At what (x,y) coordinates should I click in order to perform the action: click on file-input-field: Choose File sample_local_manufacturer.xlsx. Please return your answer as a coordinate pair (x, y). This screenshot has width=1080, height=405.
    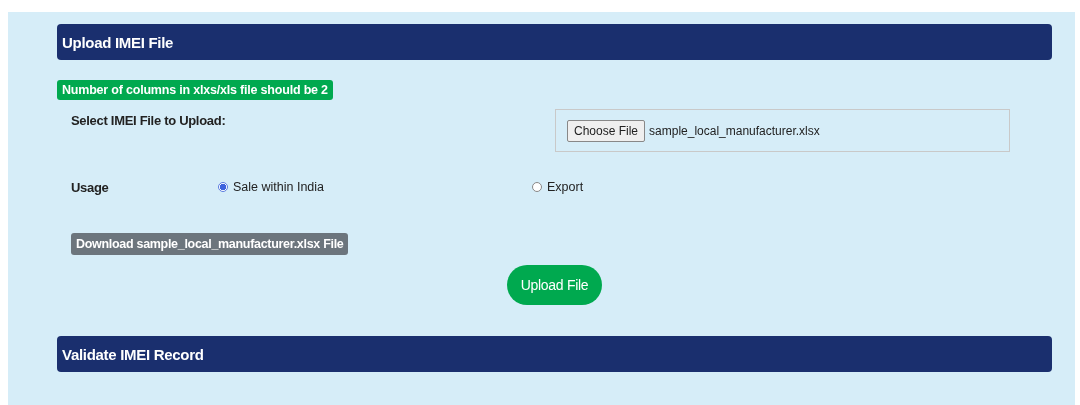
    Looking at the image, I should click on (782, 130).